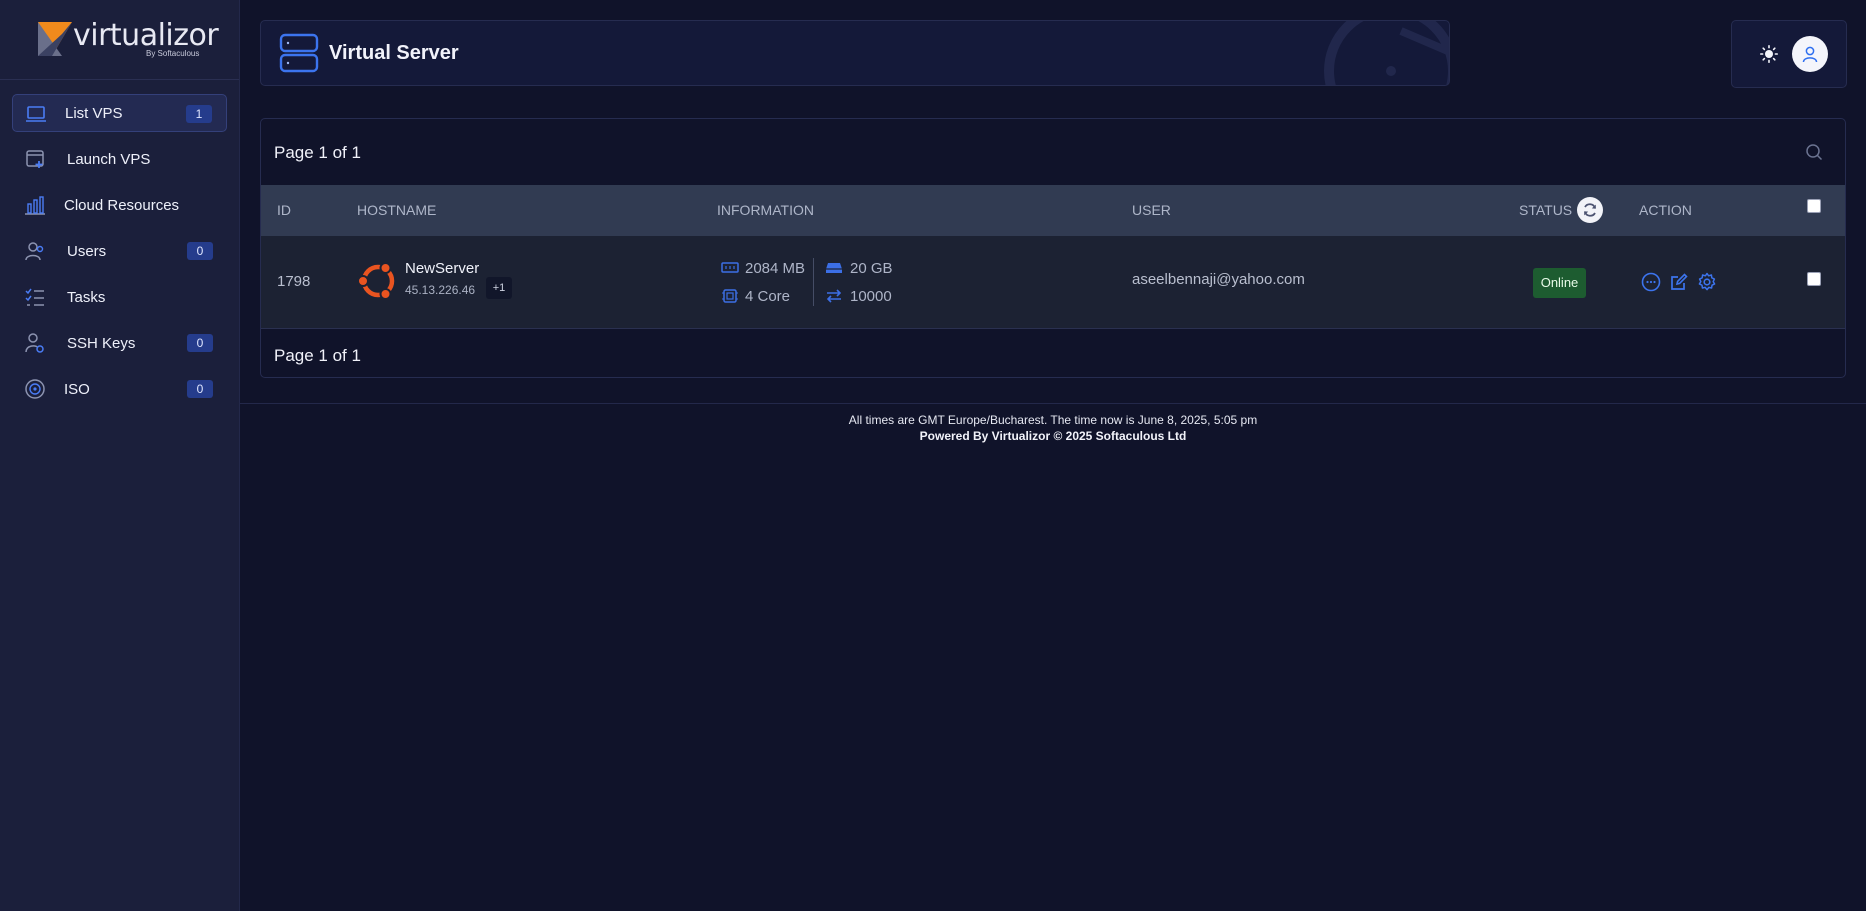 The width and height of the screenshot is (1866, 911). I want to click on gear-icon, so click(1707, 282).